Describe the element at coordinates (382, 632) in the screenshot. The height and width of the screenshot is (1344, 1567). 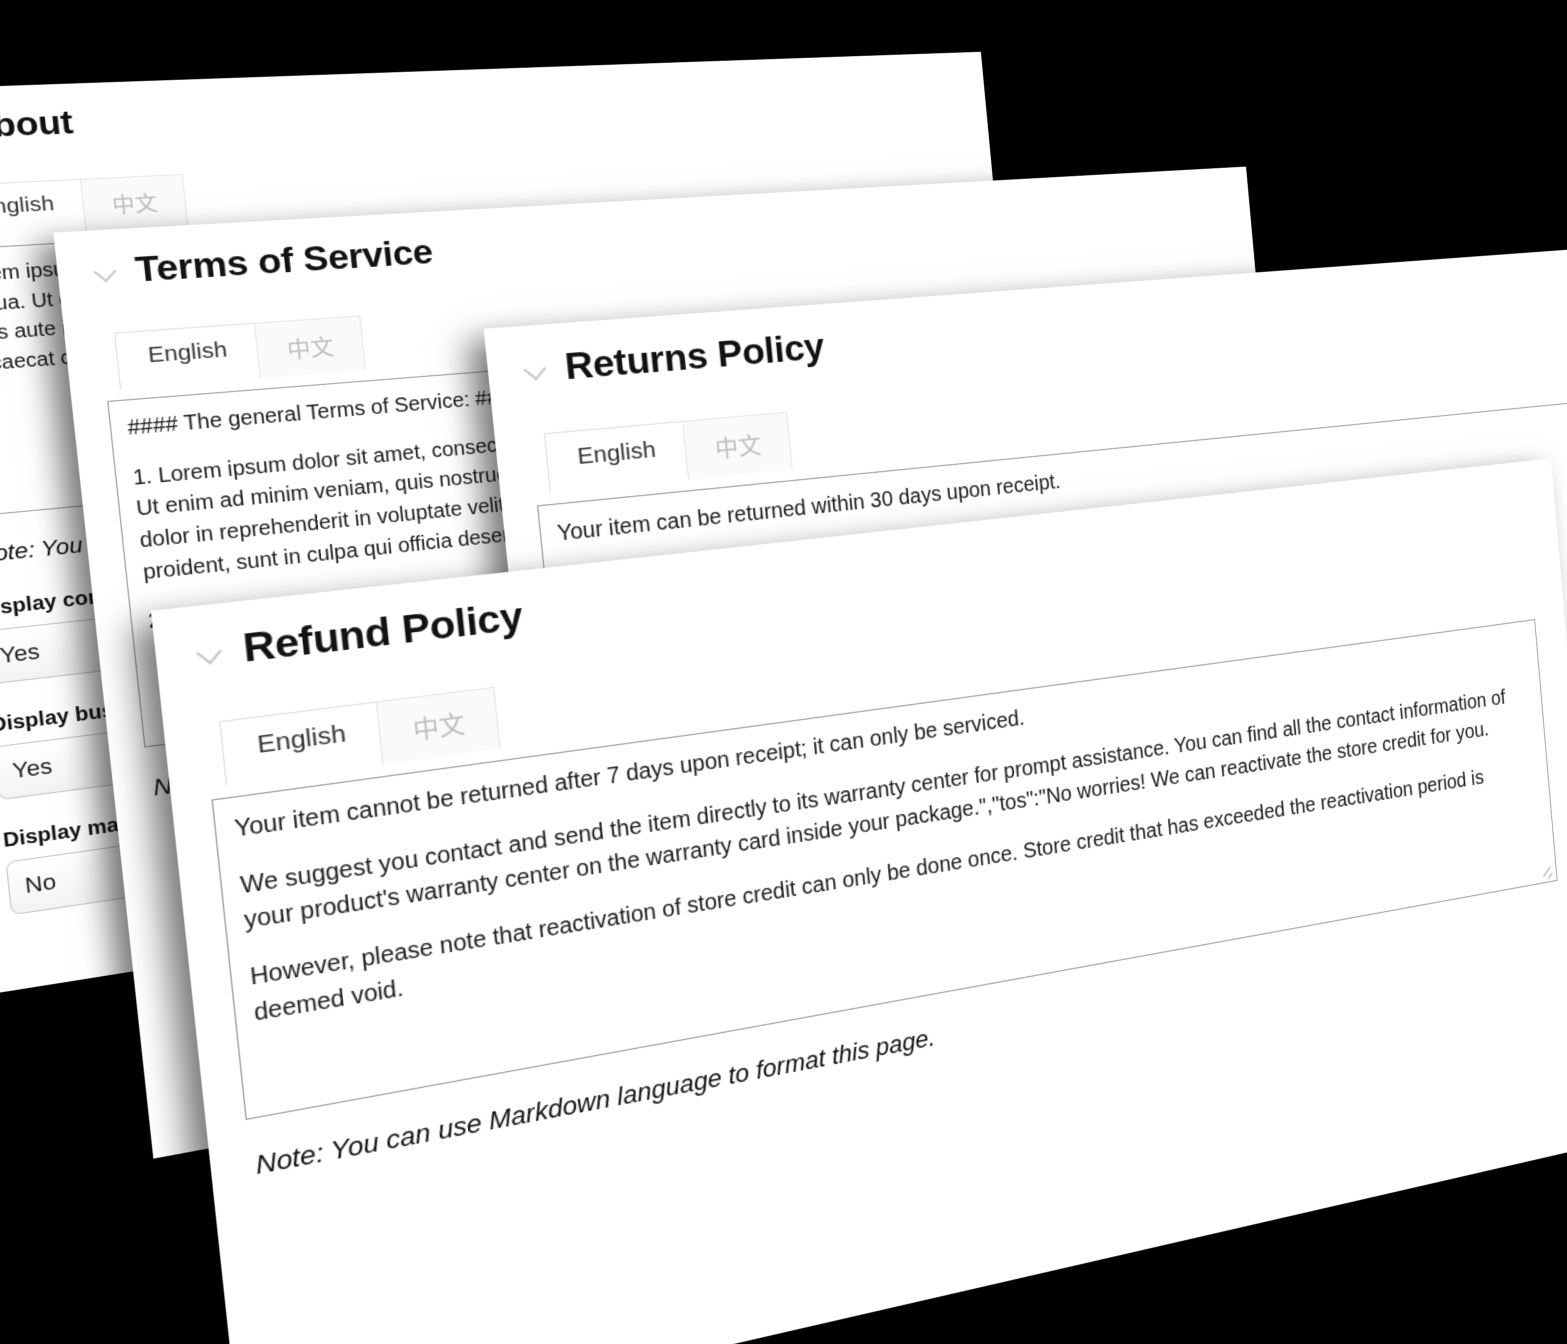
I see `page-title: Refund Policy` at that location.